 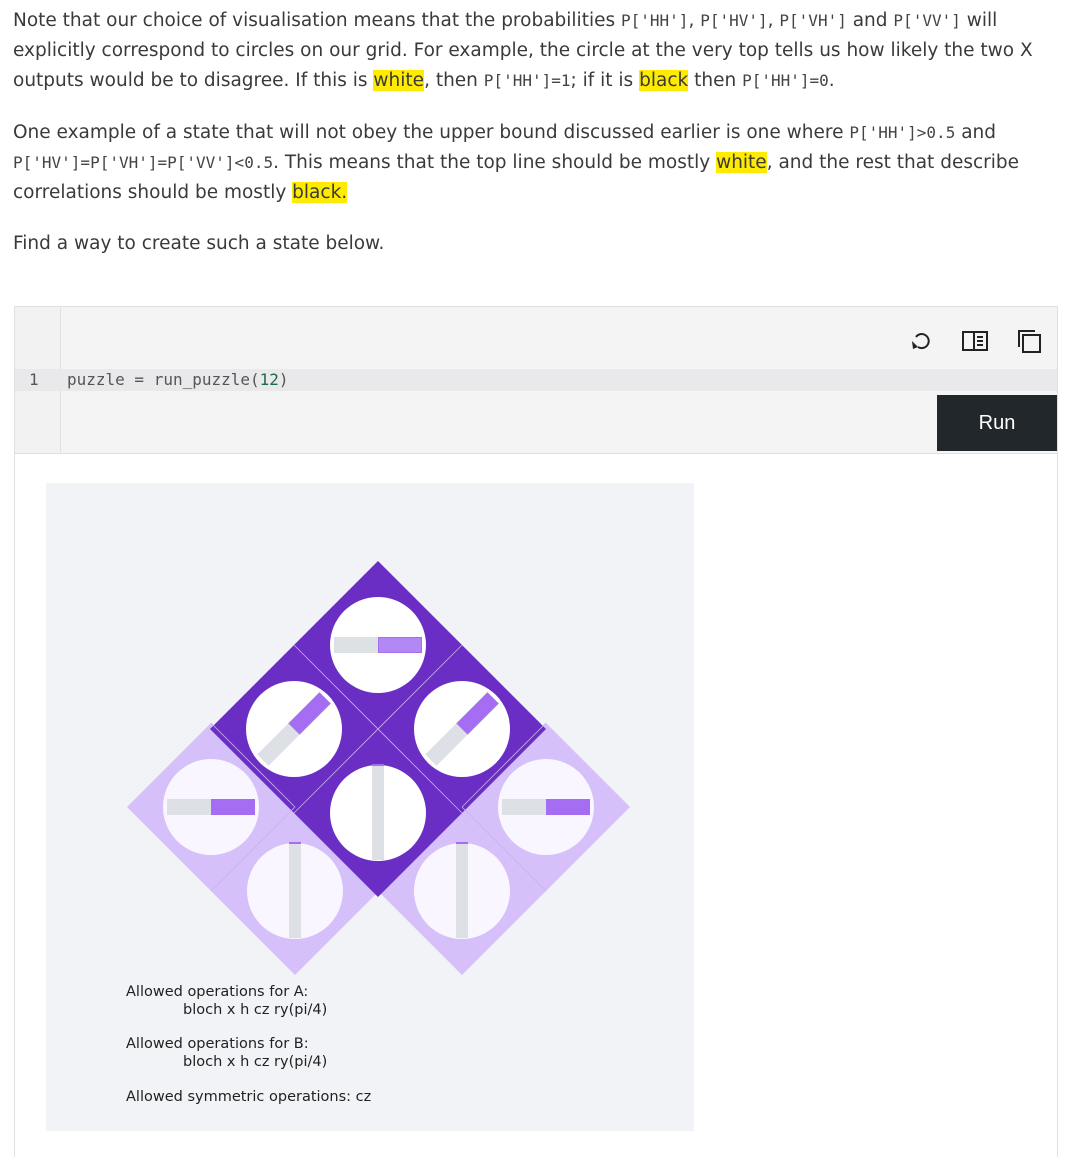 What do you see at coordinates (927, 20) in the screenshot?
I see `inline-code: P['VV']` at bounding box center [927, 20].